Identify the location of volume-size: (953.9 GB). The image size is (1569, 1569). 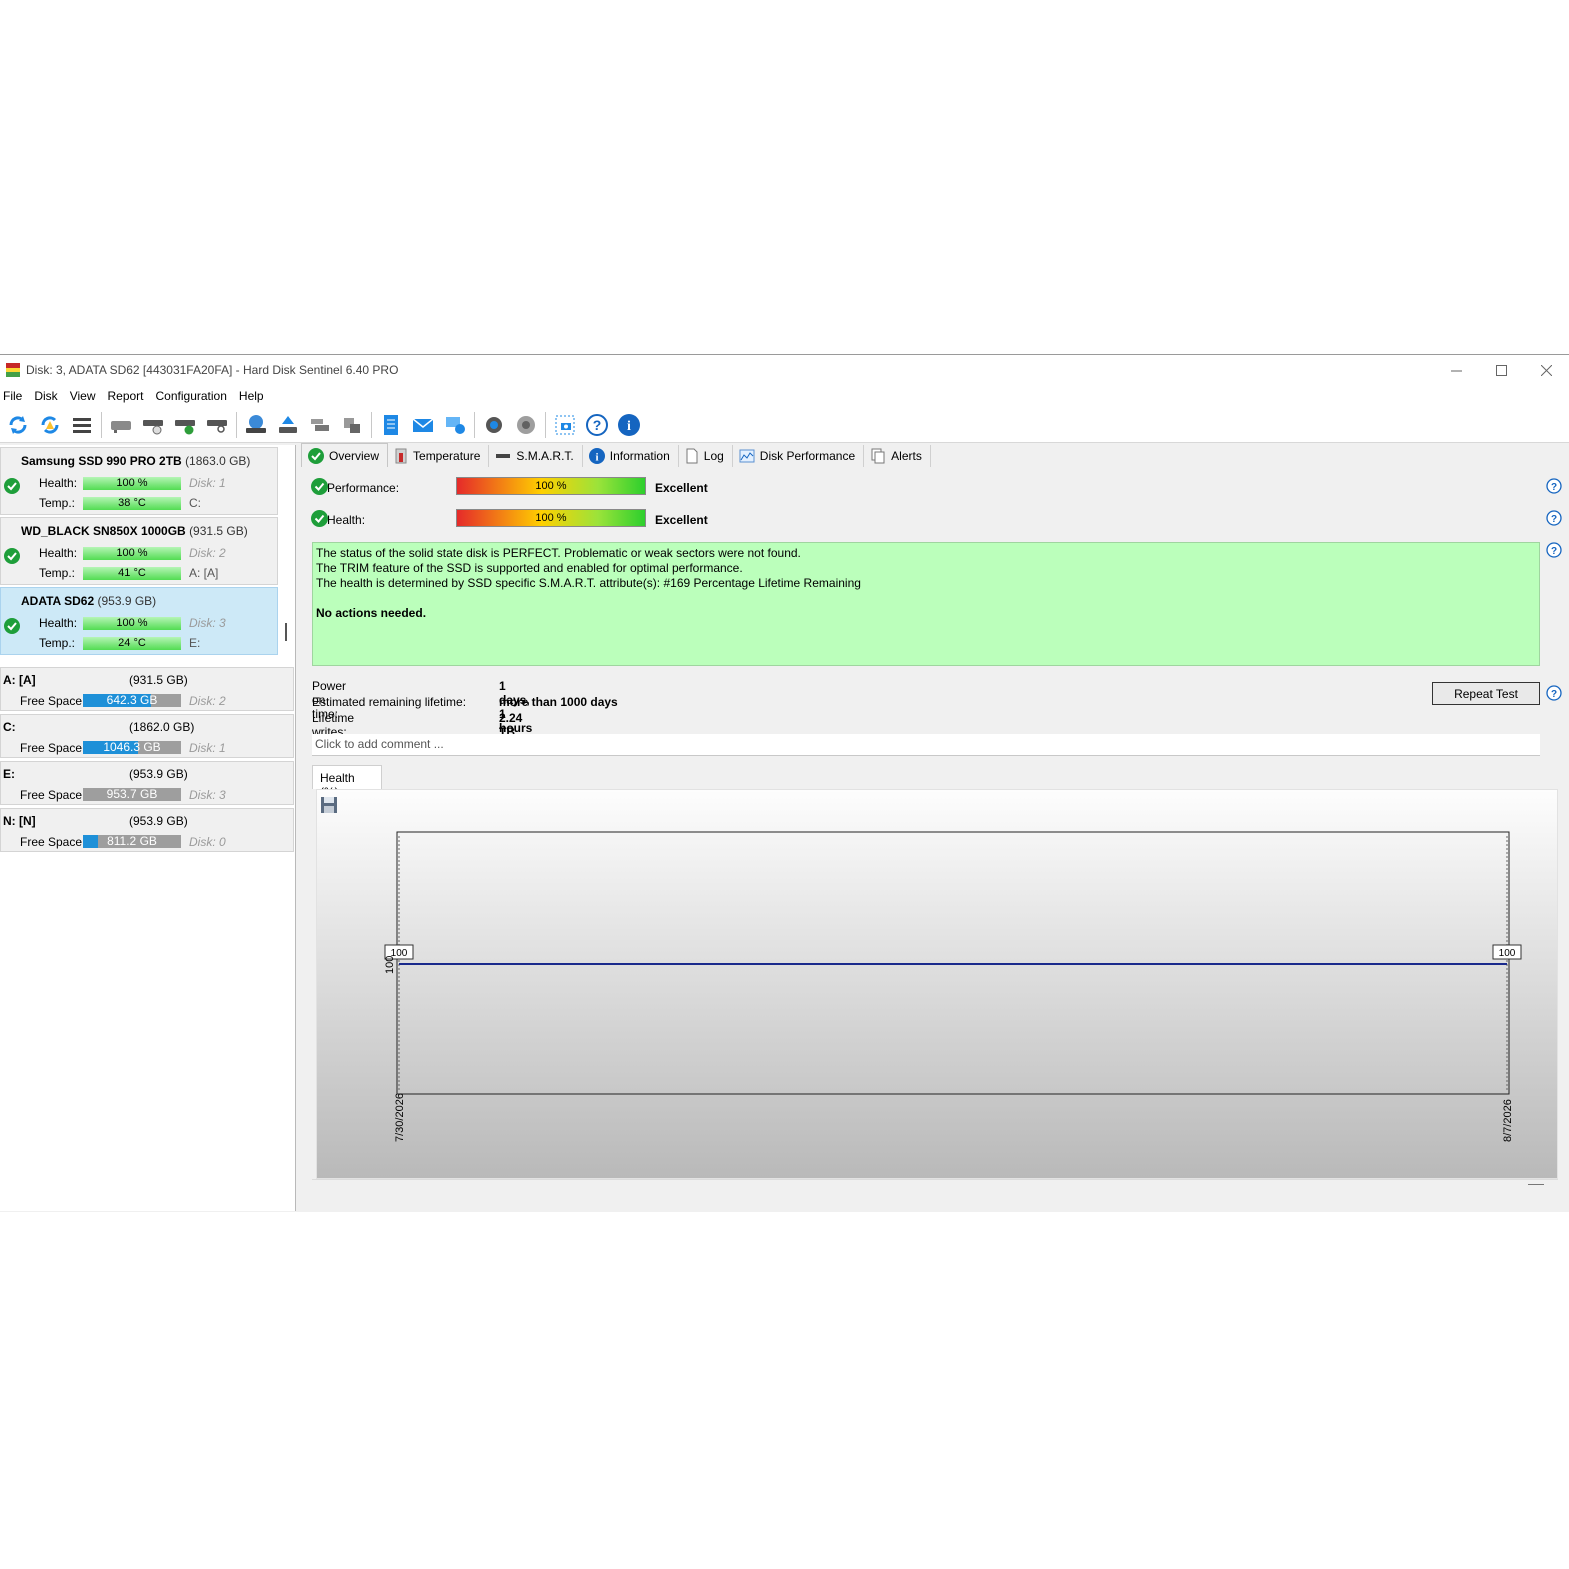
(158, 821).